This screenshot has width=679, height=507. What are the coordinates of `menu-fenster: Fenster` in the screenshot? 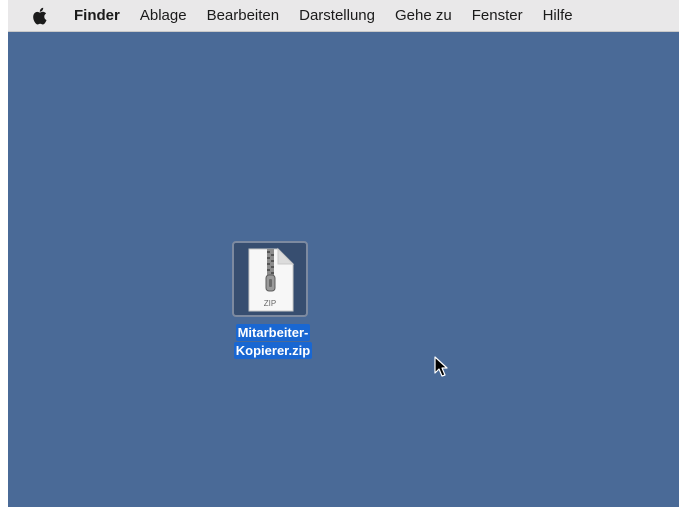 It's located at (497, 16).